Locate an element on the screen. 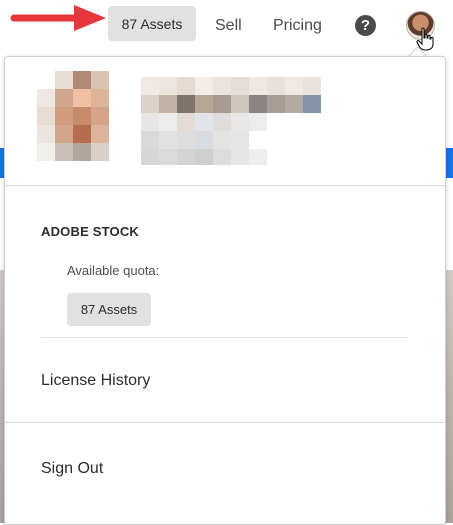 The height and width of the screenshot is (525, 453). nav-pricing-link: Pricing is located at coordinates (297, 26).